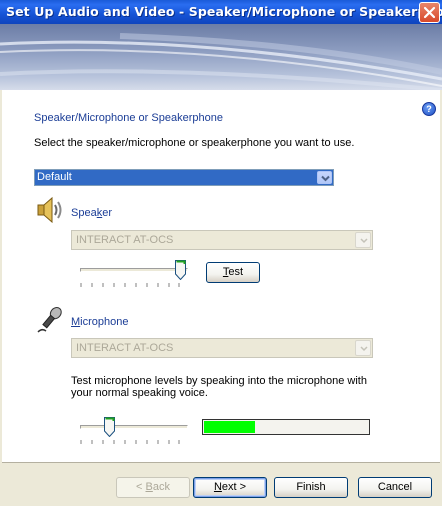 The width and height of the screenshot is (442, 506). Describe the element at coordinates (125, 240) in the screenshot. I see `speaker-device-value: INTERACT AT-OCS` at that location.